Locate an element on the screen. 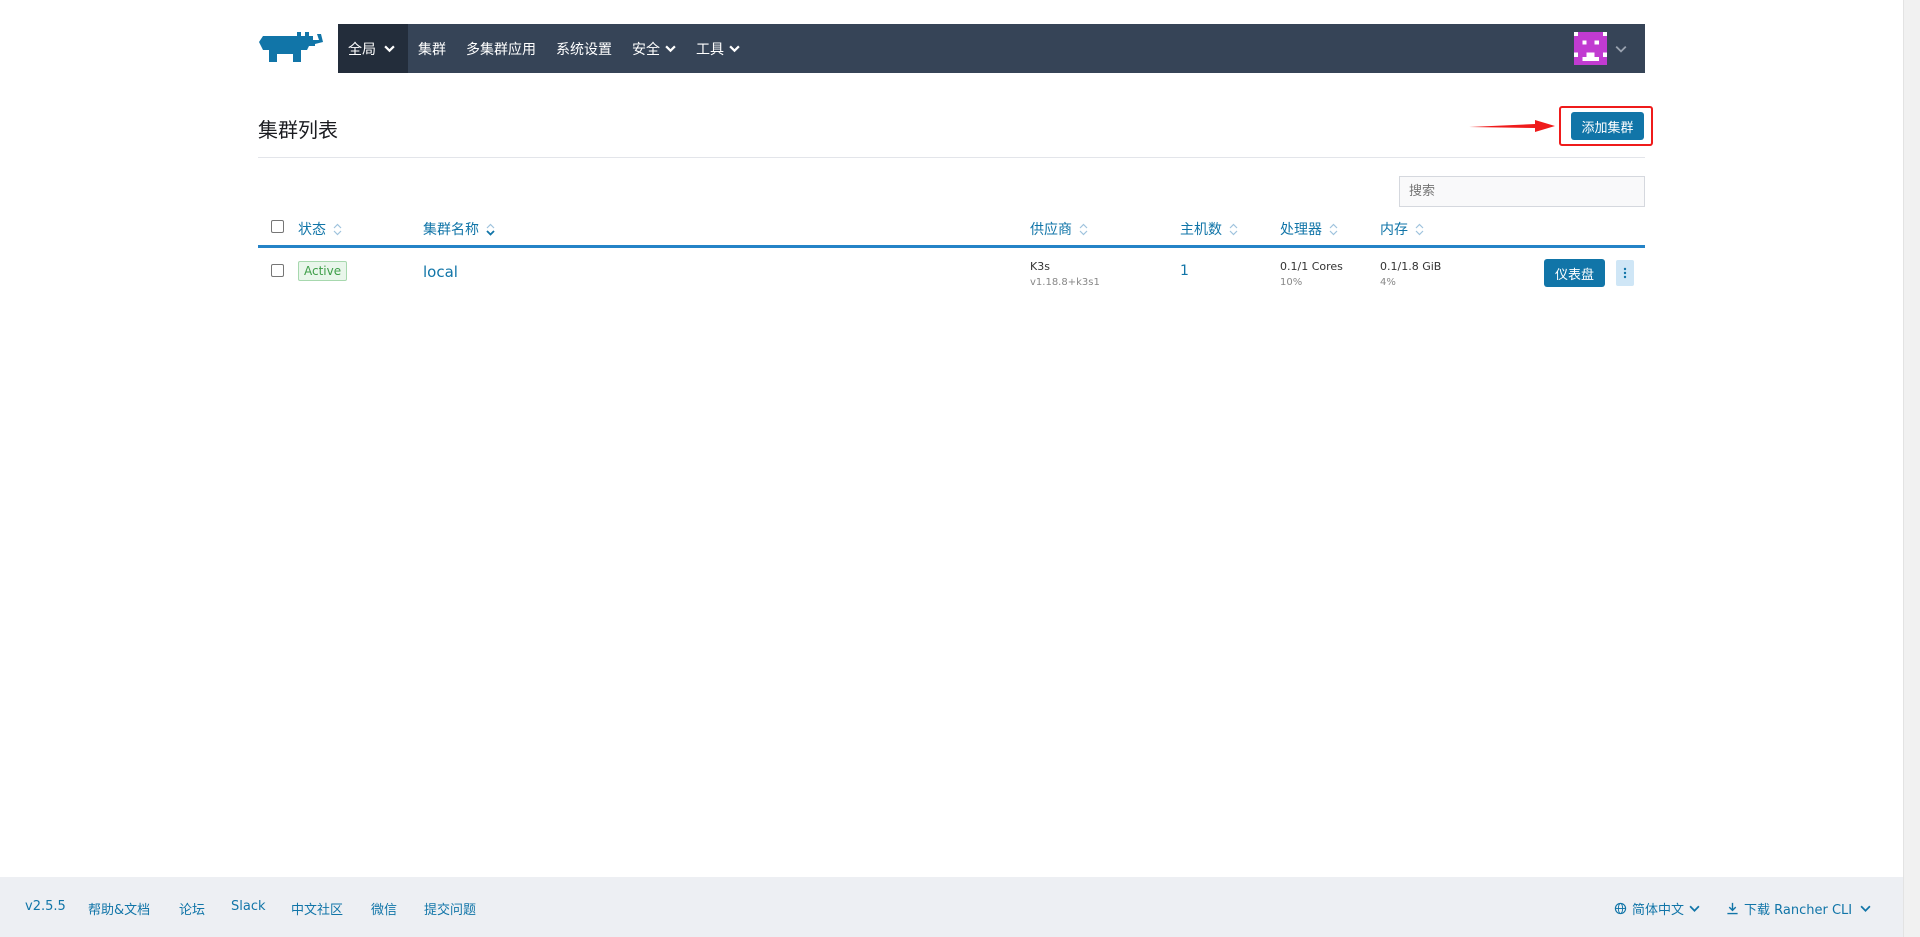  nav-tools: 工具 is located at coordinates (718, 48).